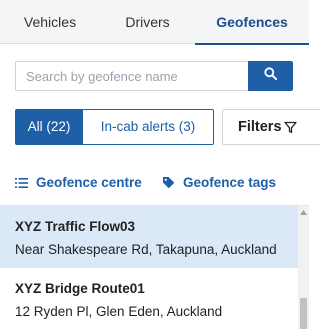  Describe the element at coordinates (252, 22) in the screenshot. I see `tab-geofences: Geofences` at that location.